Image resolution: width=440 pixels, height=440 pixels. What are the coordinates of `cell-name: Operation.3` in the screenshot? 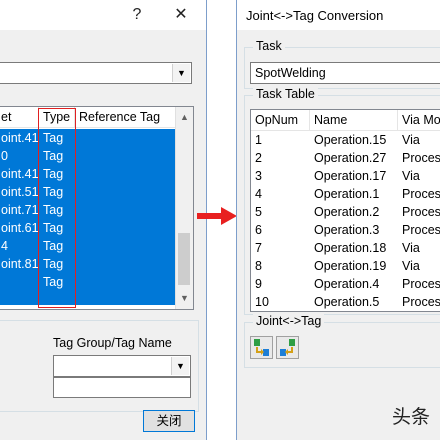 It's located at (347, 230).